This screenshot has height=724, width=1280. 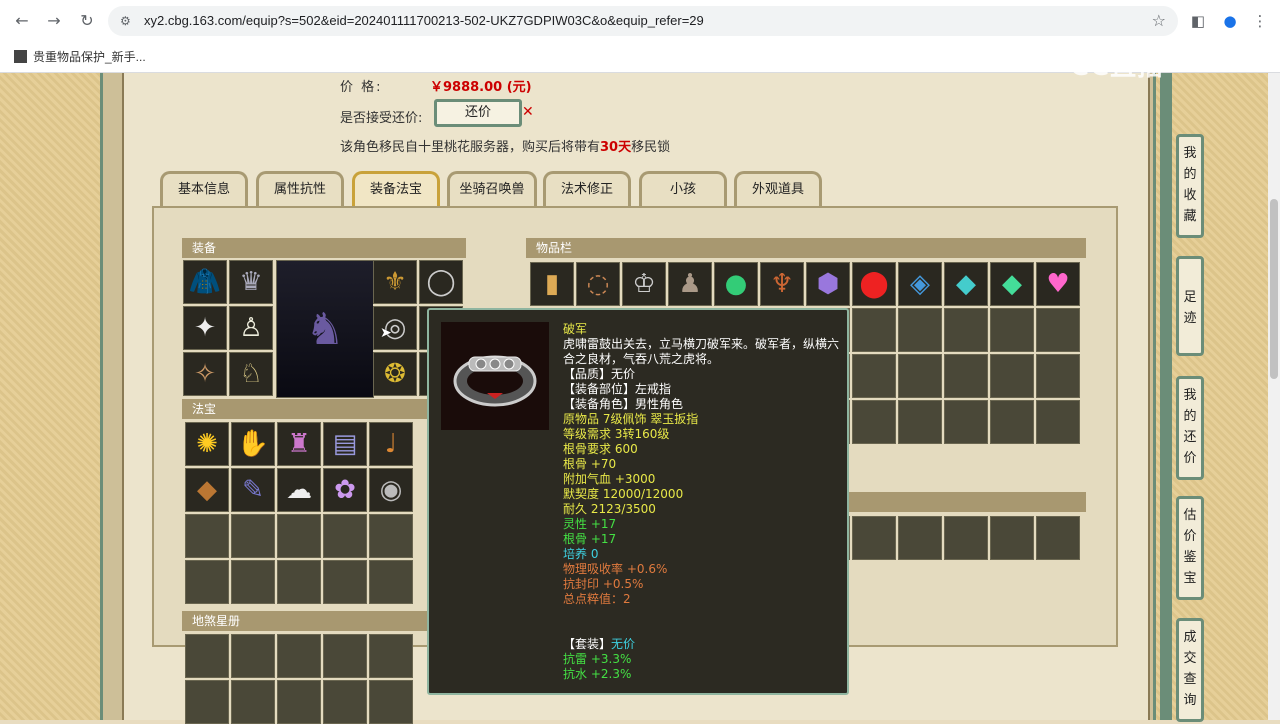 I want to click on chain-necklace-icon: ◯, so click(x=441, y=282).